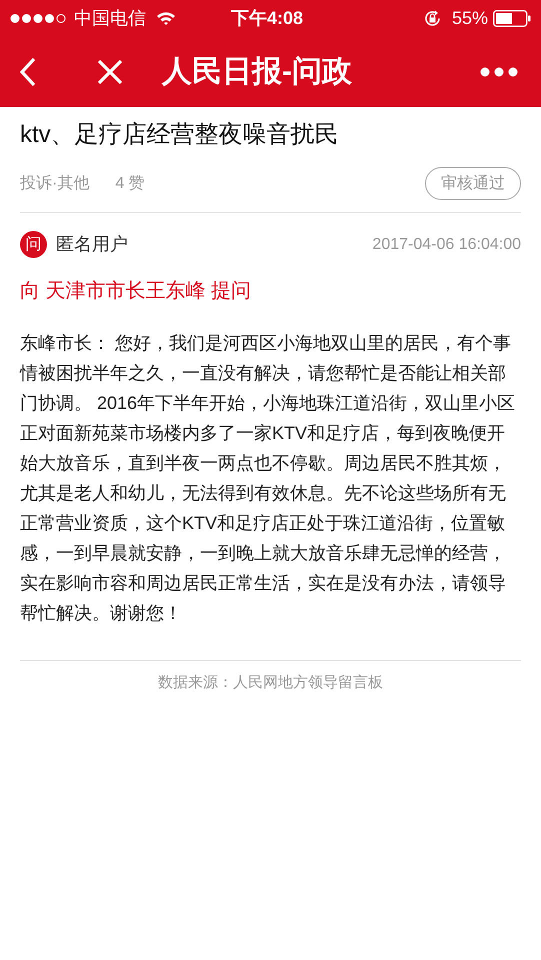 The width and height of the screenshot is (541, 960). I want to click on author-name: 匿名用户, so click(92, 244).